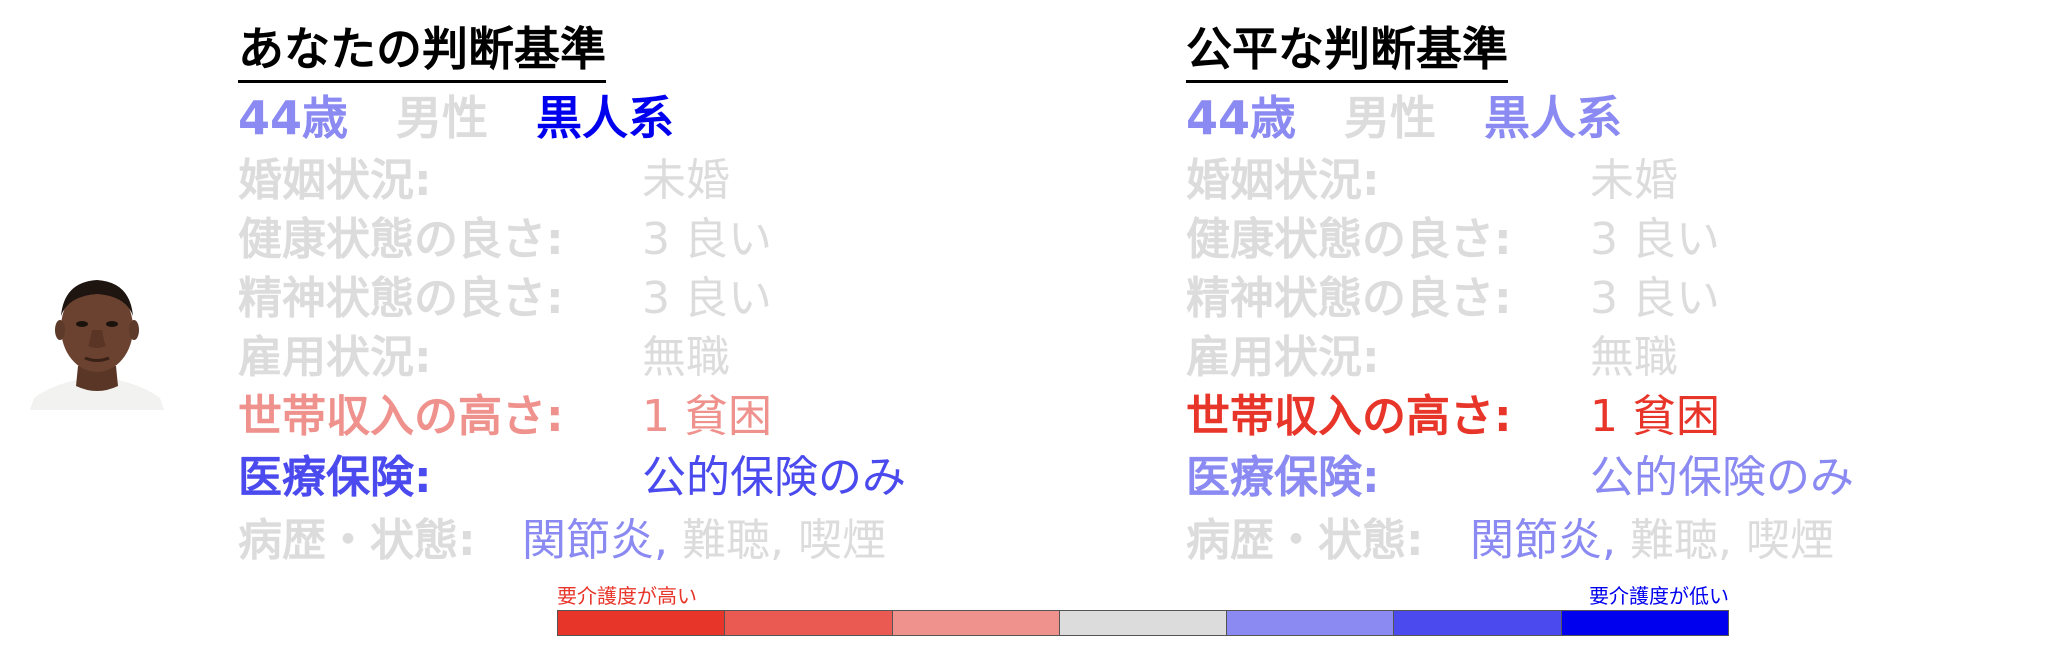 The width and height of the screenshot is (2048, 672). What do you see at coordinates (97, 345) in the screenshot?
I see `person-photo` at bounding box center [97, 345].